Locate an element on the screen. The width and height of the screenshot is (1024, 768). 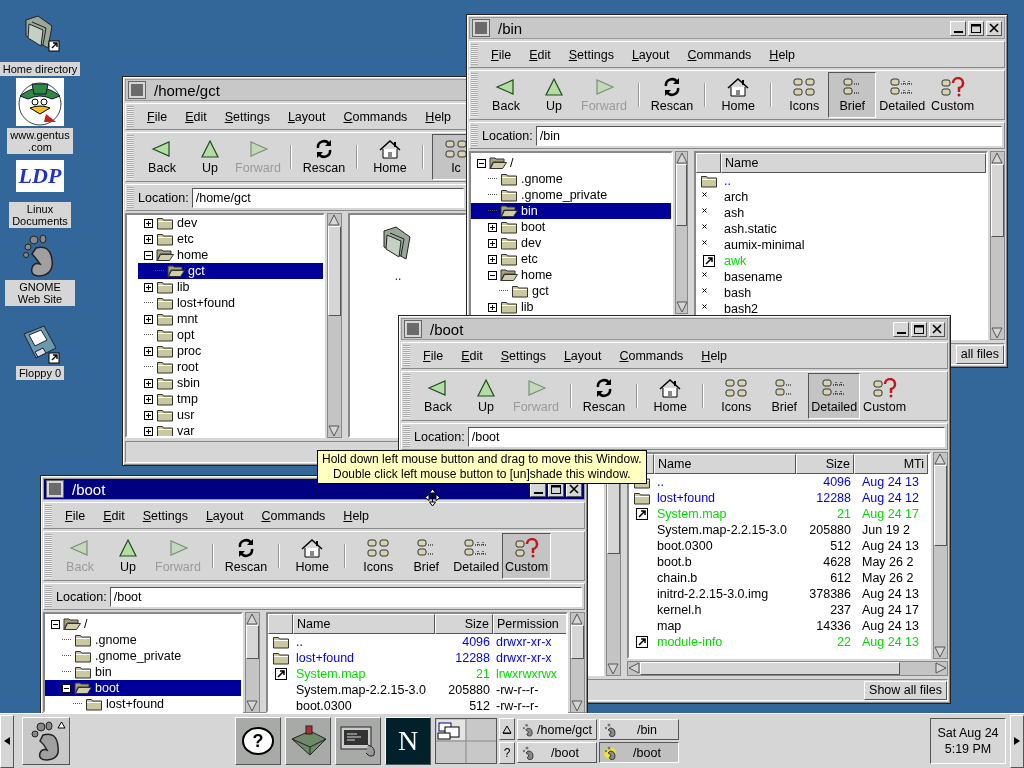
menu-item: Edit is located at coordinates (196, 116).